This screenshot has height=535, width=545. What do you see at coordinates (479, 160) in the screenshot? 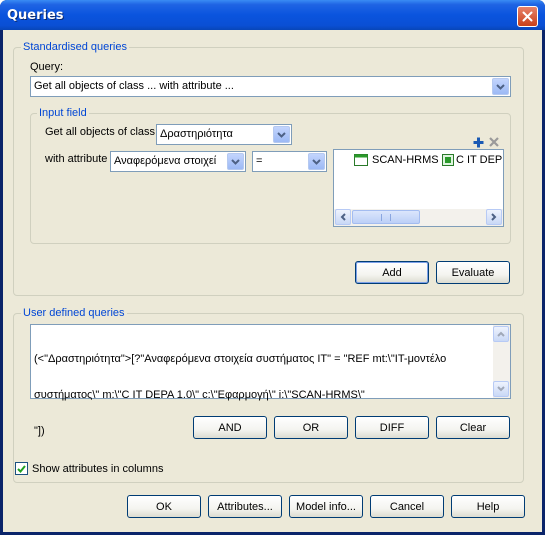
I see `list-item-label: C IT DEP` at bounding box center [479, 160].